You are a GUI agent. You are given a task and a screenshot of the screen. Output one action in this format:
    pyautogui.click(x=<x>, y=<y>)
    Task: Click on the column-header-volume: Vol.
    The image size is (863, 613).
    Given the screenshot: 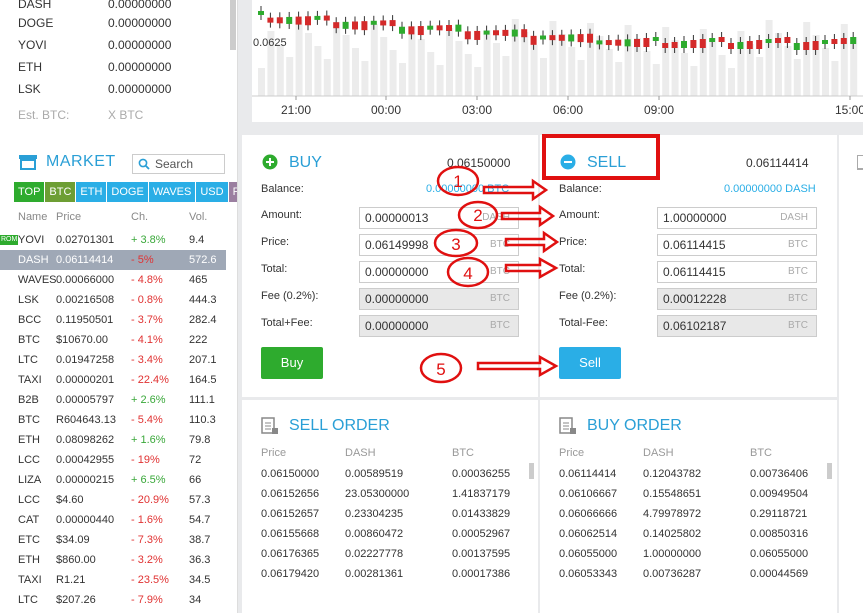 What is the action you would take?
    pyautogui.click(x=198, y=217)
    